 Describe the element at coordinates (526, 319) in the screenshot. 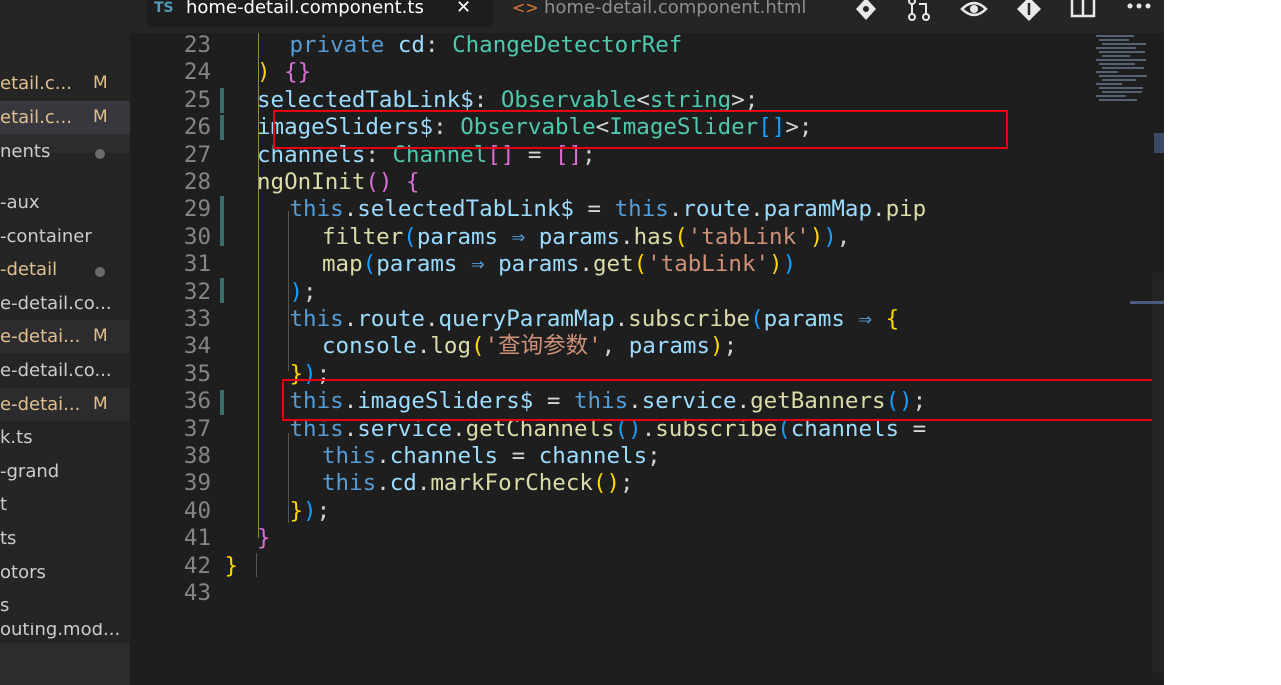

I see `code-token: queryParamMap` at that location.